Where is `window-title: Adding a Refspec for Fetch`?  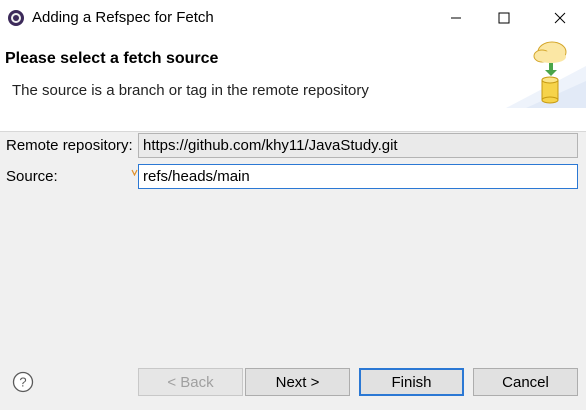 window-title: Adding a Refspec for Fetch is located at coordinates (123, 17).